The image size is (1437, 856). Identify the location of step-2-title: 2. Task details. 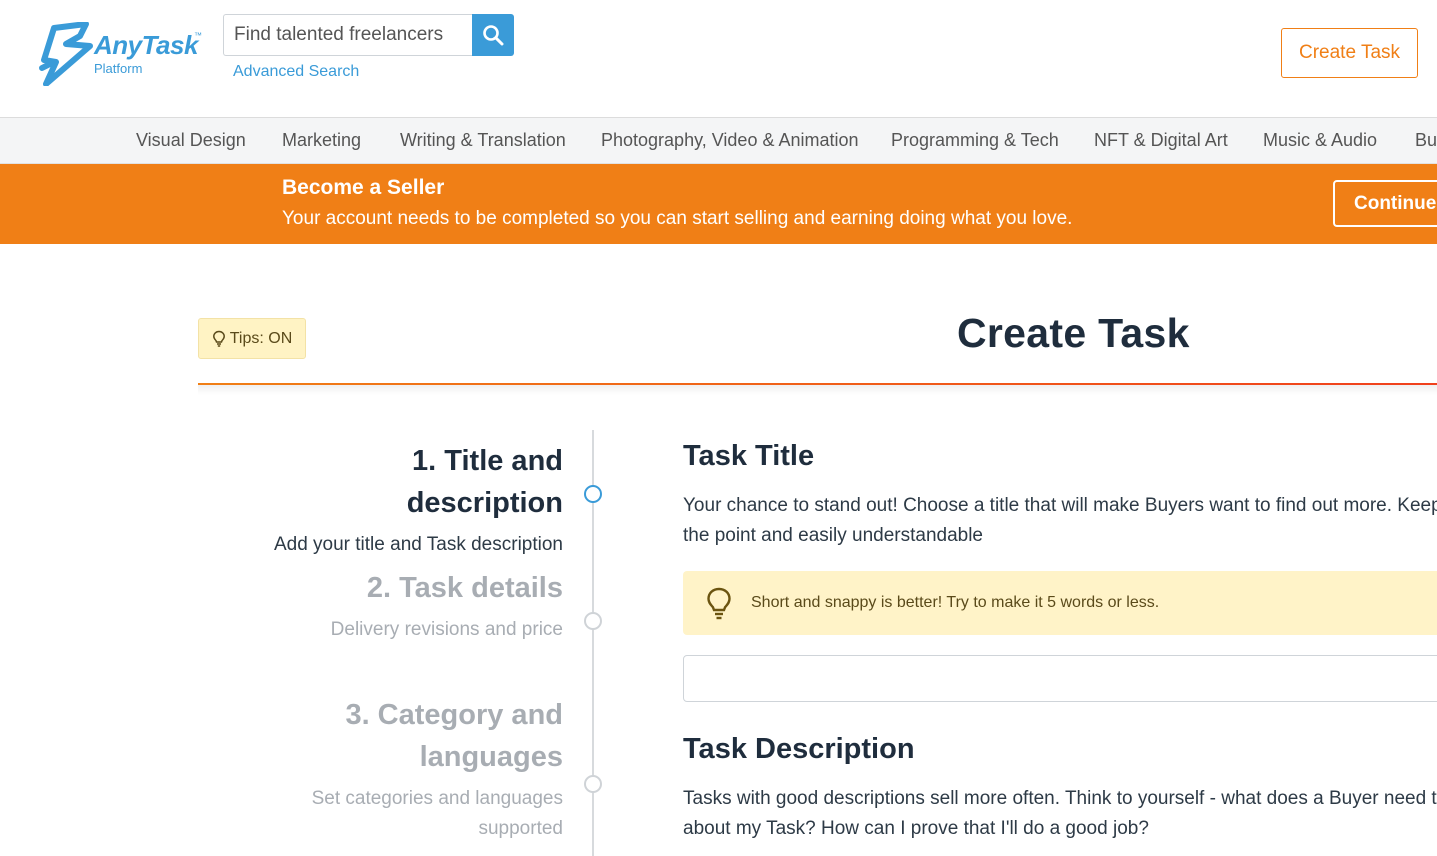
(464, 588).